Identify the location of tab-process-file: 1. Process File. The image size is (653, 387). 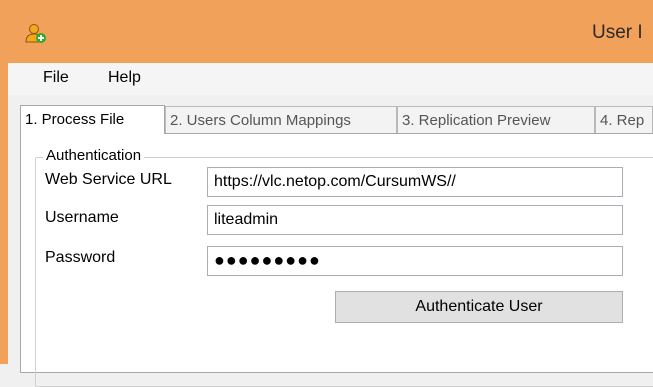
(92, 119).